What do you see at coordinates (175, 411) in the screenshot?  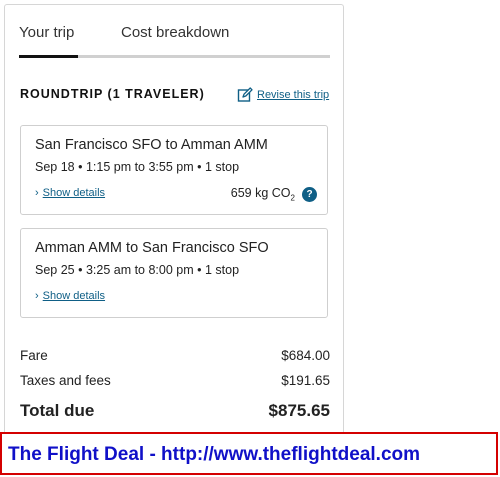 I see `total-row: Total due $875.65` at bounding box center [175, 411].